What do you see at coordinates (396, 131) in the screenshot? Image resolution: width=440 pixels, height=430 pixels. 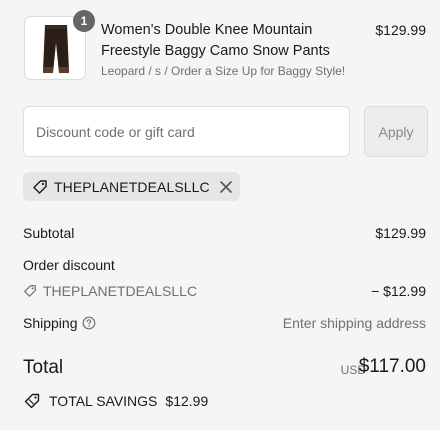 I see `apply-discount-button: Apply` at bounding box center [396, 131].